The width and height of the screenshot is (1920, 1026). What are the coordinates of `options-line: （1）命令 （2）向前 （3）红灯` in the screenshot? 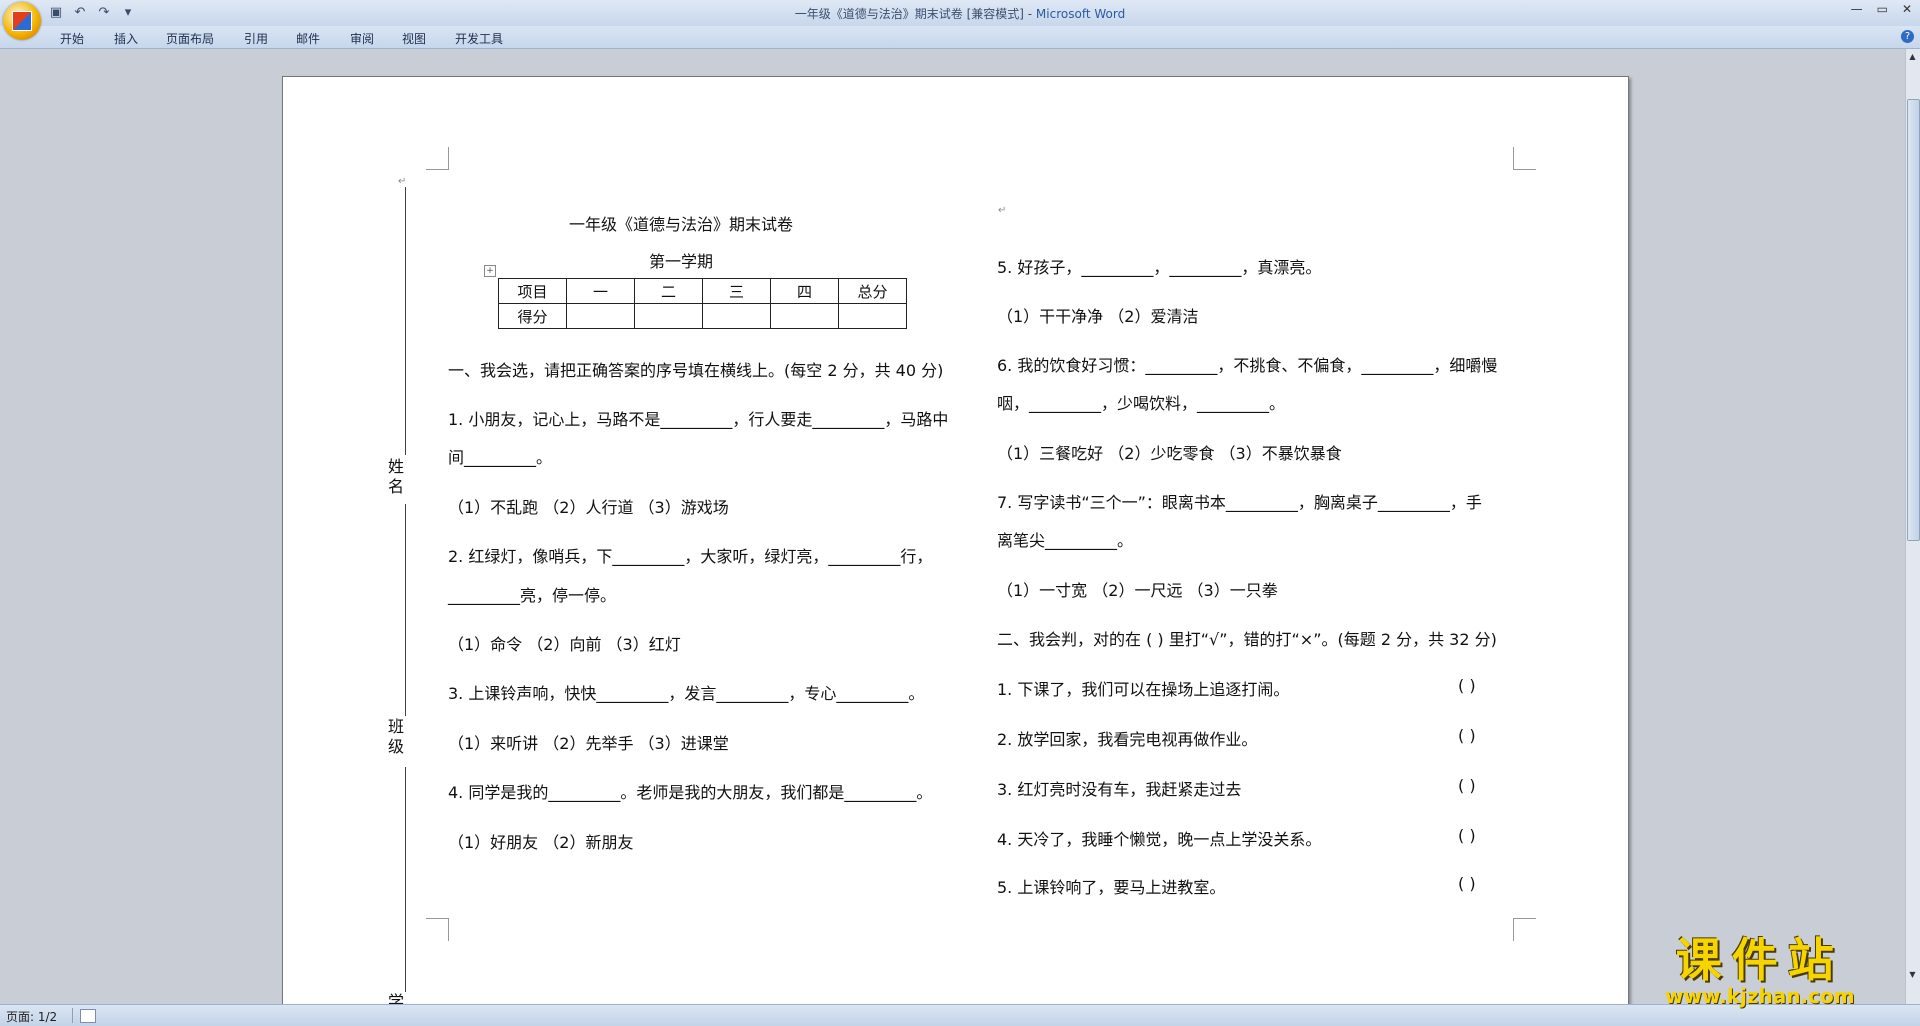 It's located at (564, 644).